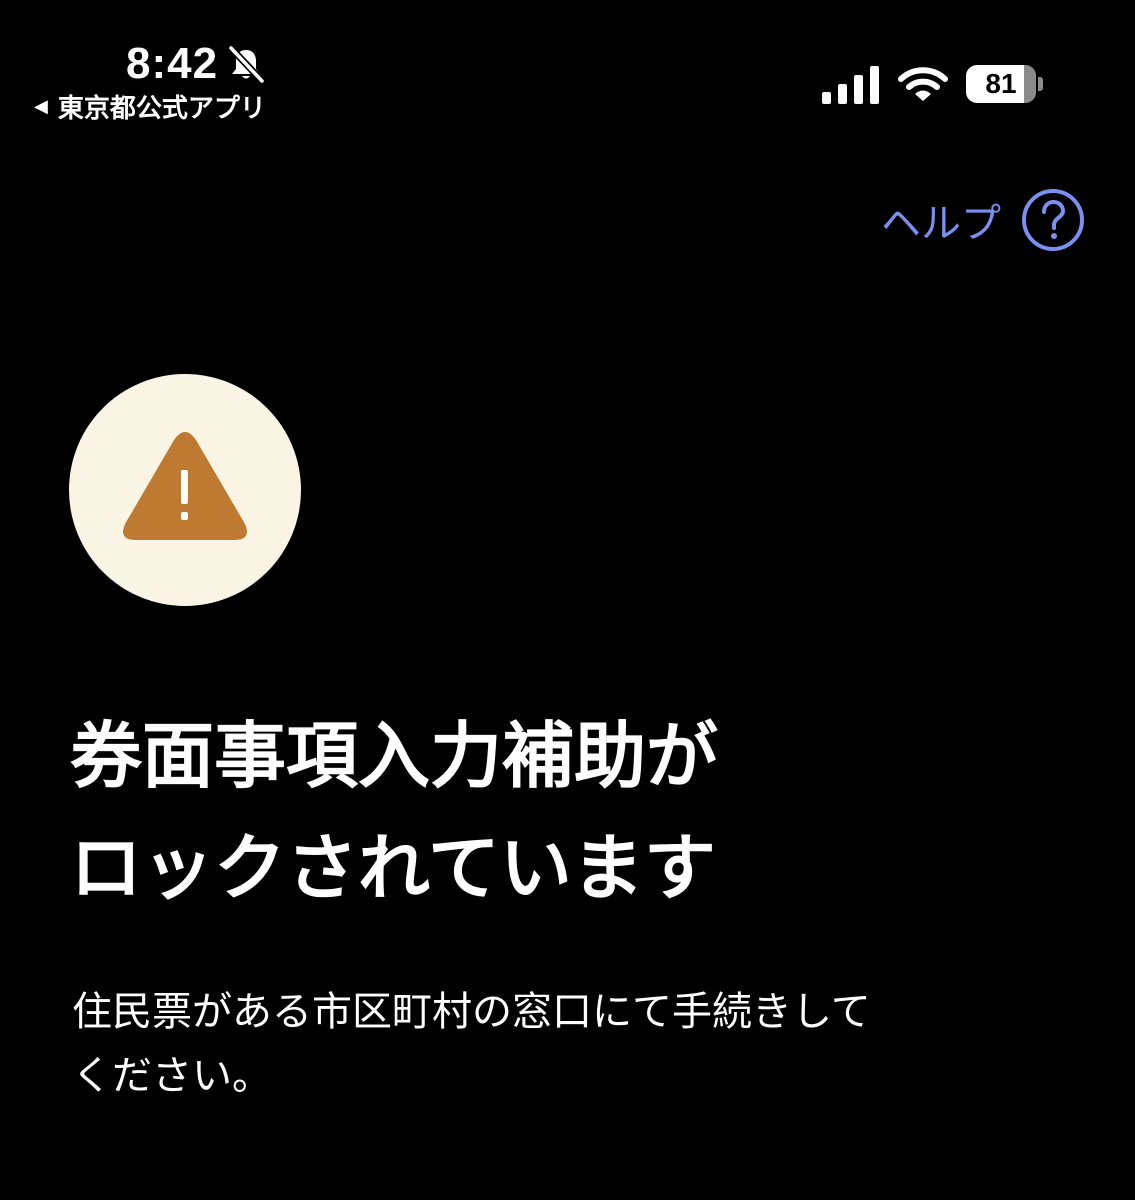 The width and height of the screenshot is (1135, 1200). I want to click on clock-time: 8:42, so click(172, 63).